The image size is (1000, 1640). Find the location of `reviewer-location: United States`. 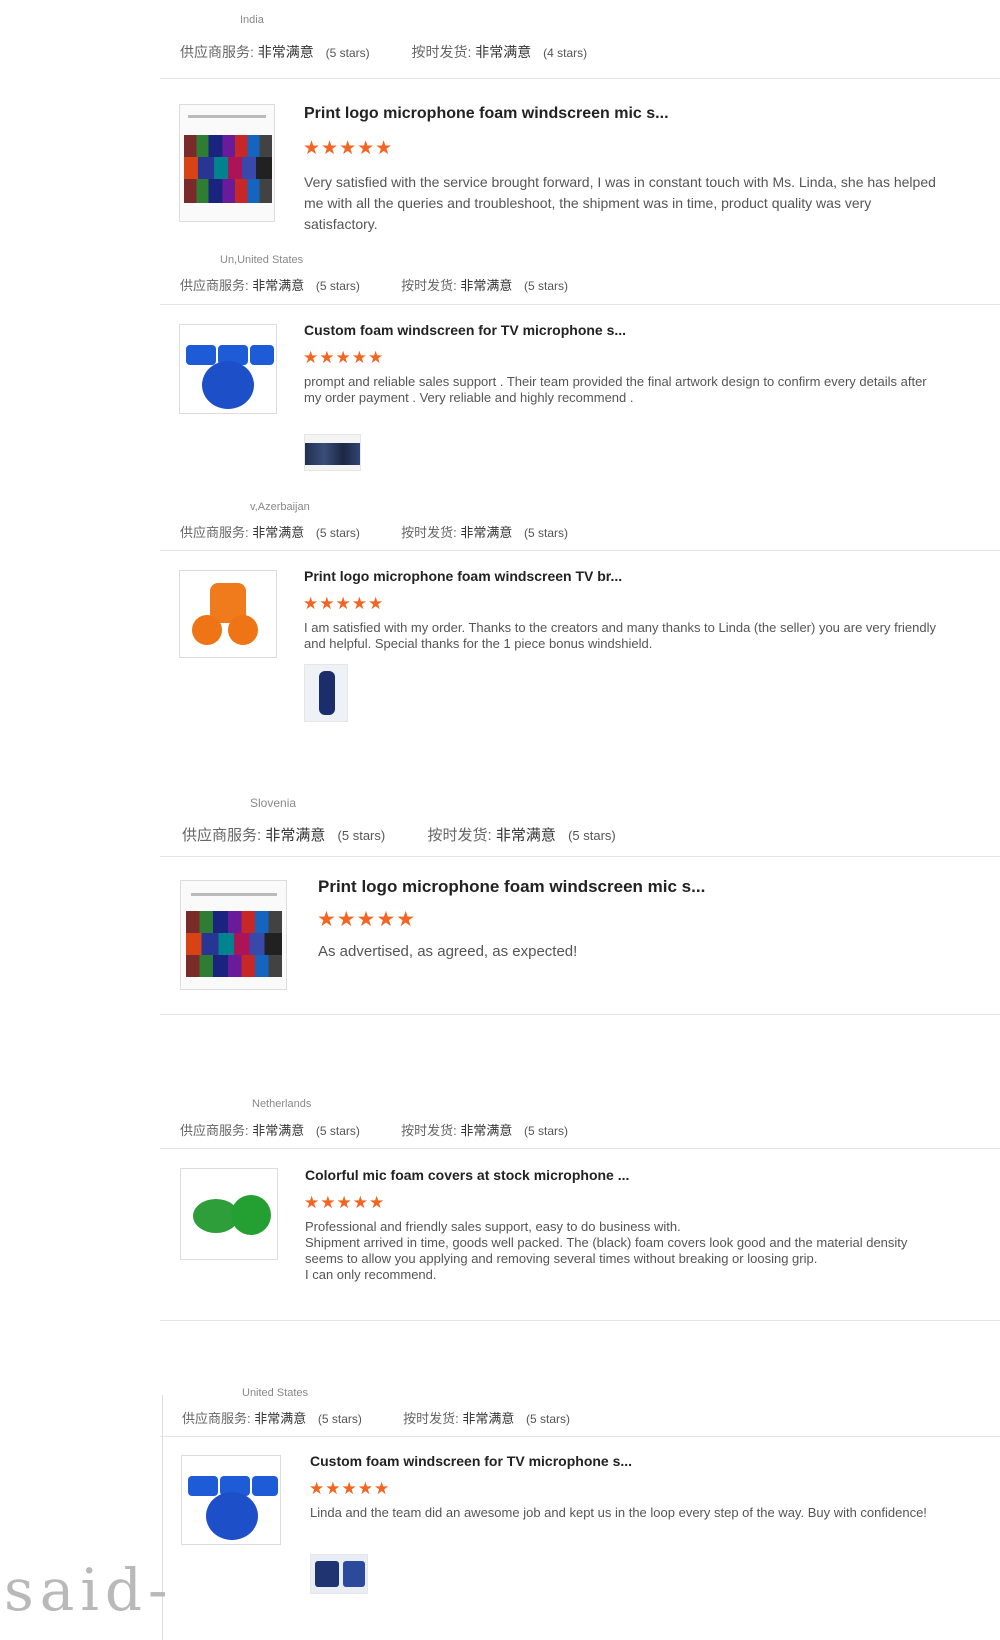

reviewer-location: United States is located at coordinates (275, 1393).